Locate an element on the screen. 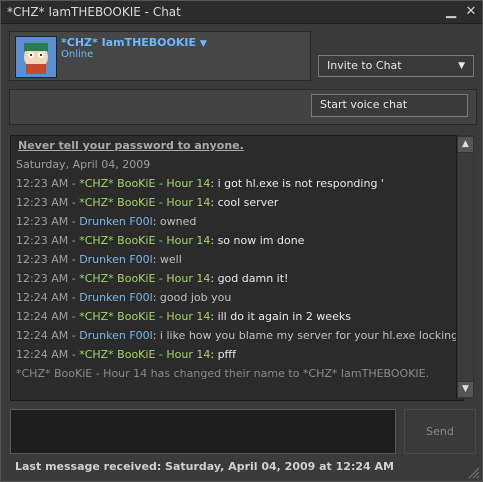 The image size is (483, 482). user-header: *CHZ* IamTHEBOOKIE ▼ Online is located at coordinates (160, 56).